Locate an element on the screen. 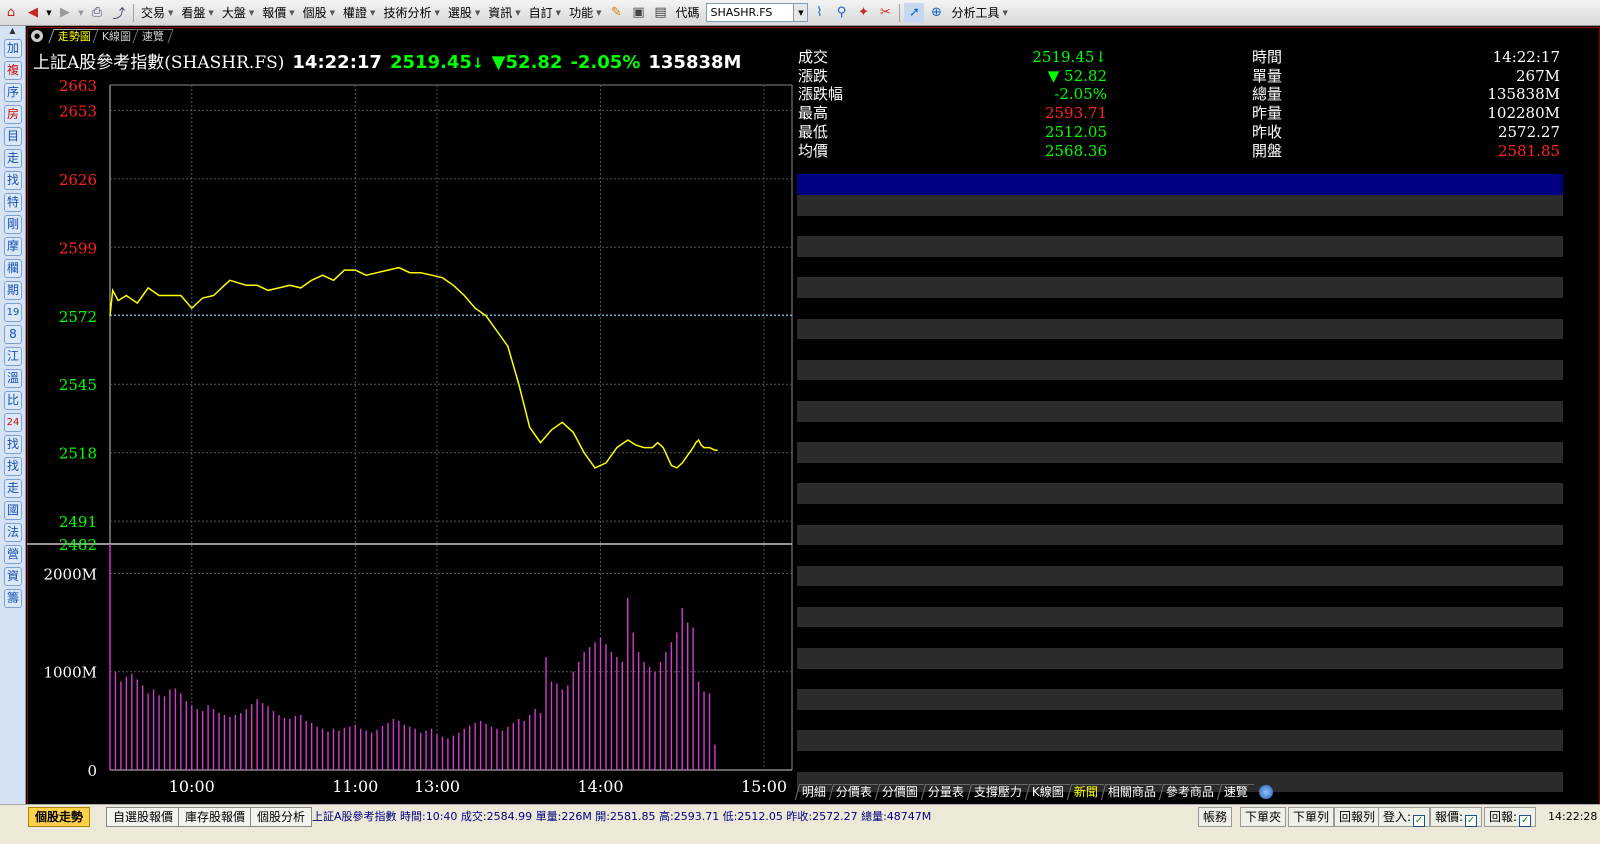 This screenshot has height=844, width=1600. sidebar-item: 籌 is located at coordinates (13, 598).